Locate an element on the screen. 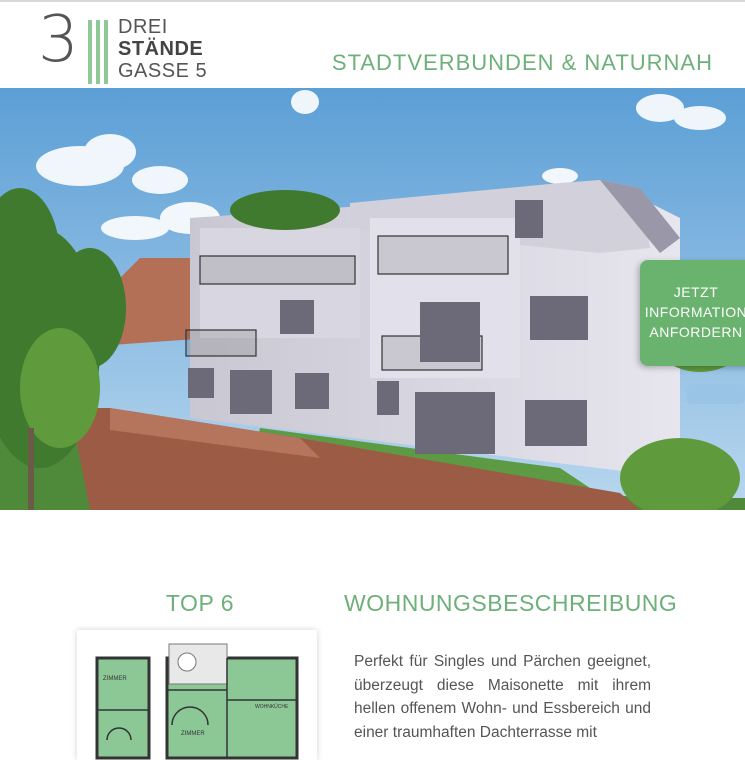 Image resolution: width=745 pixels, height=760 pixels. cta-line-2: INFORMATION is located at coordinates (694, 312).